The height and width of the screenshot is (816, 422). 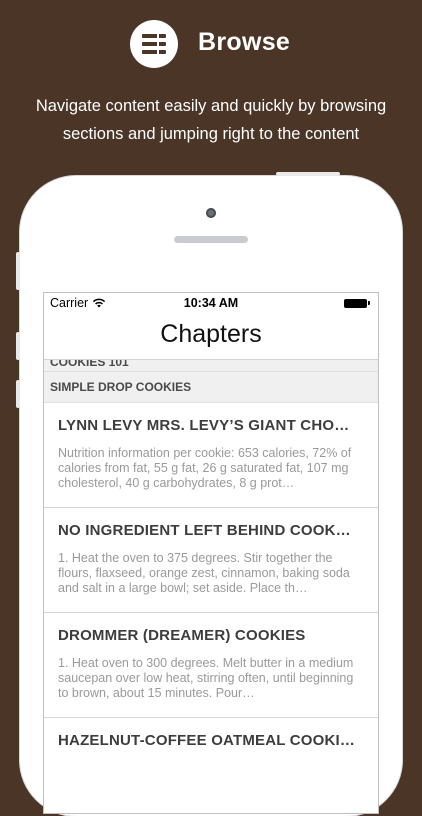 I want to click on volume-down-button, so click(x=18, y=394).